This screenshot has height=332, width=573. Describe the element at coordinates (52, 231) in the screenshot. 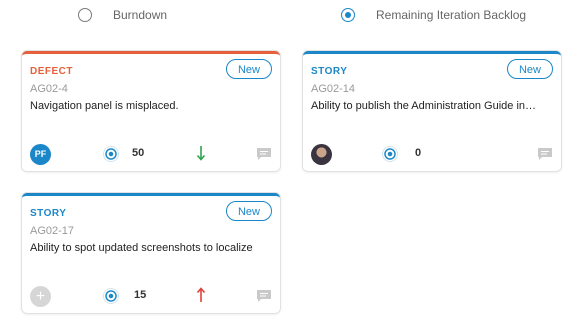

I see `card-id: AG02-17` at that location.